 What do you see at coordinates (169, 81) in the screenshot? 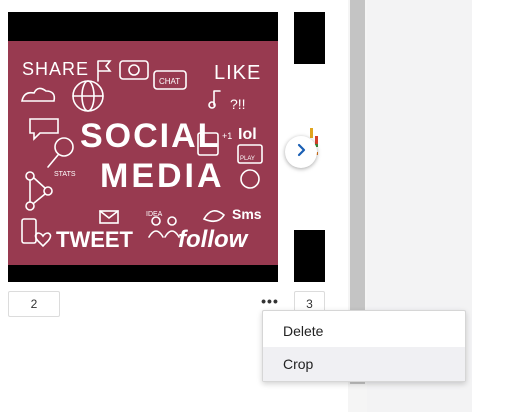
I see `chat-text: CHAT` at bounding box center [169, 81].